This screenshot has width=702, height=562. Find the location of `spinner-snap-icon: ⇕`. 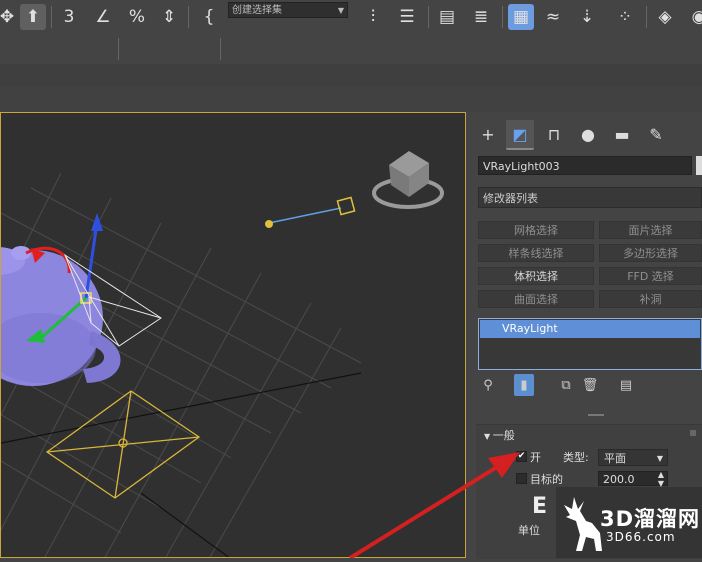

spinner-snap-icon: ⇕ is located at coordinates (169, 17).